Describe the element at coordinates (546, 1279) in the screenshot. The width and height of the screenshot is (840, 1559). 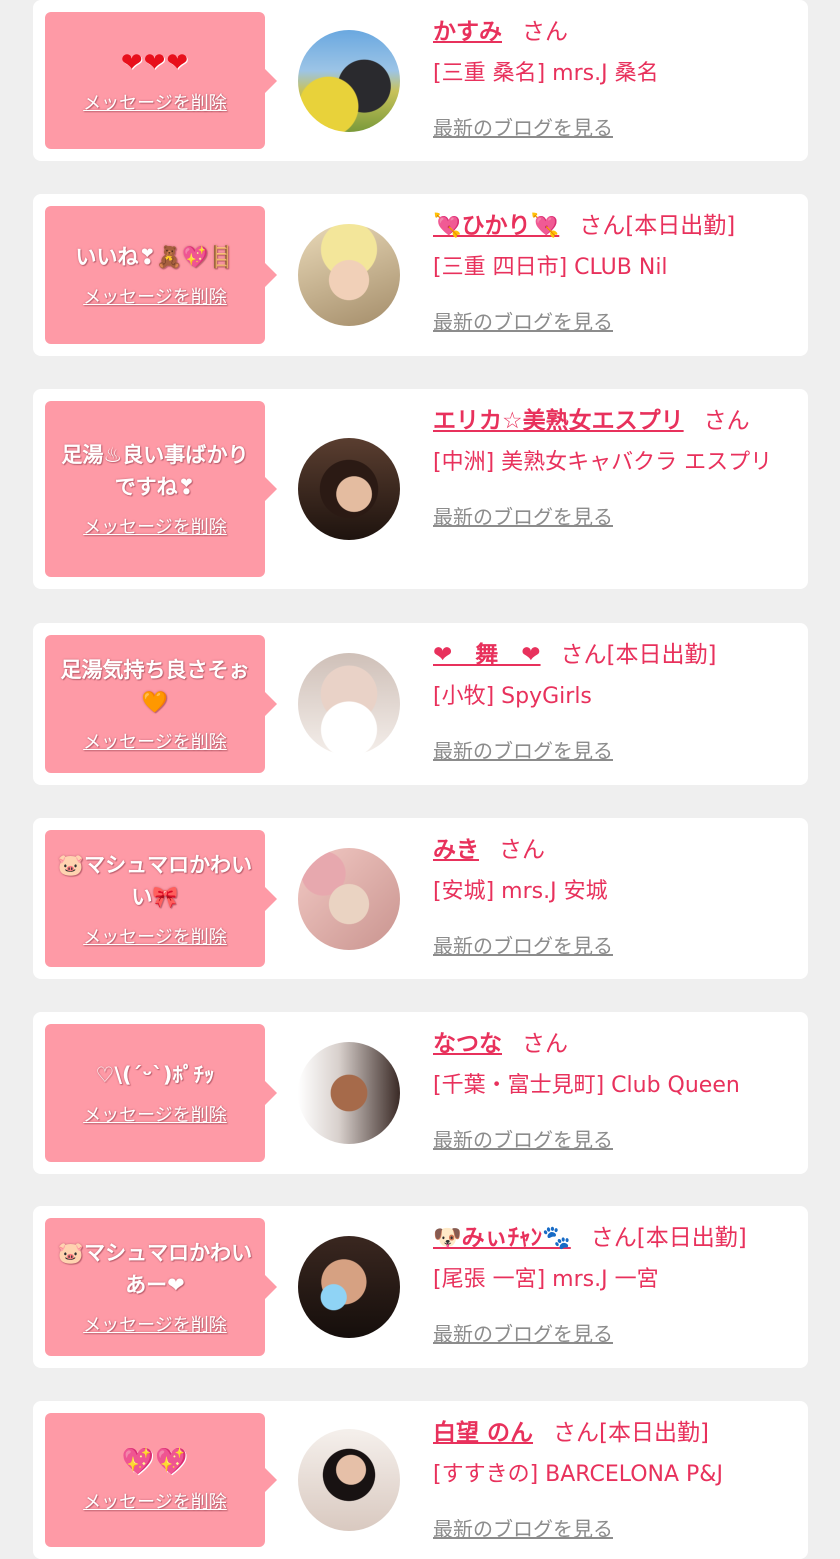
I see `shop-name: [尾張 一宮] mrs.J 一宮` at that location.